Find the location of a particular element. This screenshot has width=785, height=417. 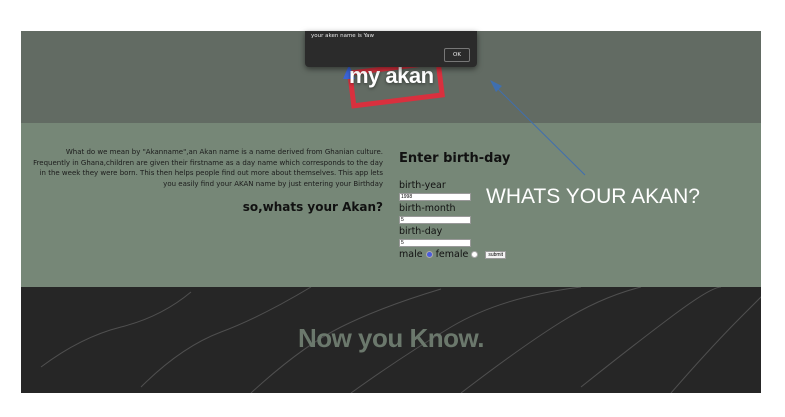

arrow-annotation is located at coordinates (538, 128).